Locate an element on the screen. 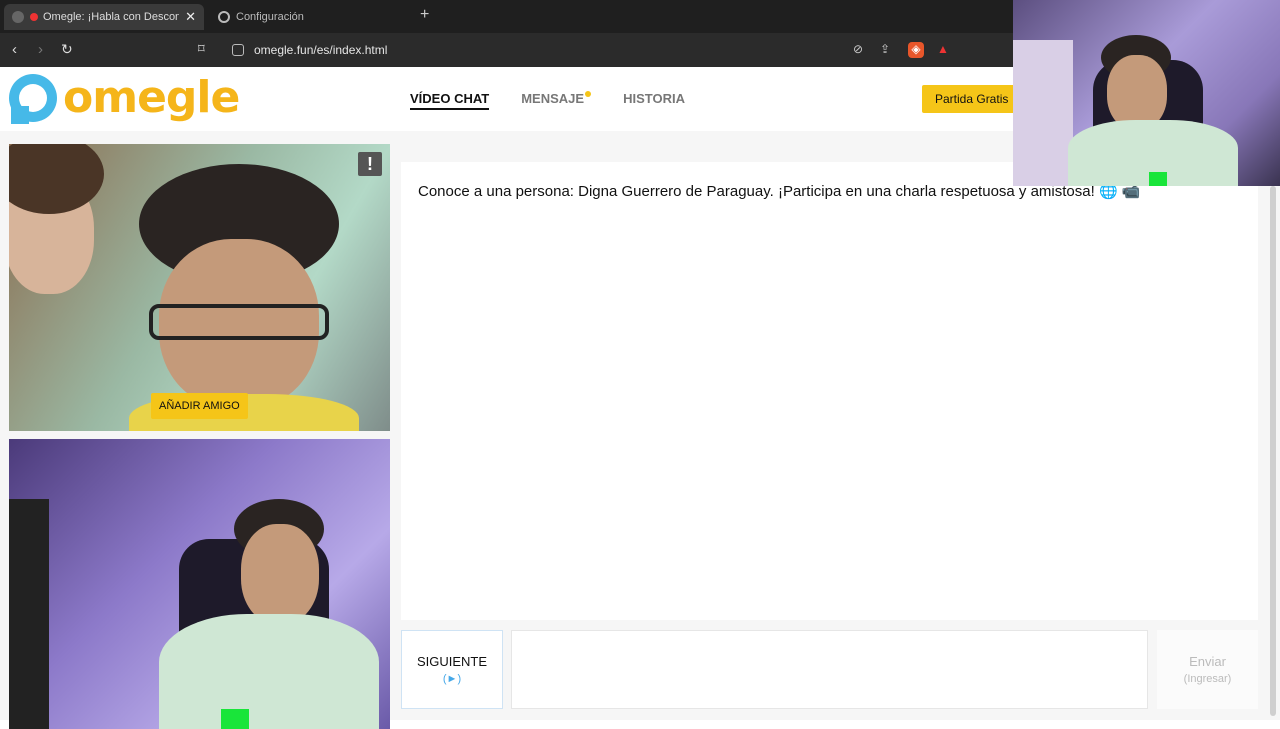  logo-text: omegle is located at coordinates (151, 97).